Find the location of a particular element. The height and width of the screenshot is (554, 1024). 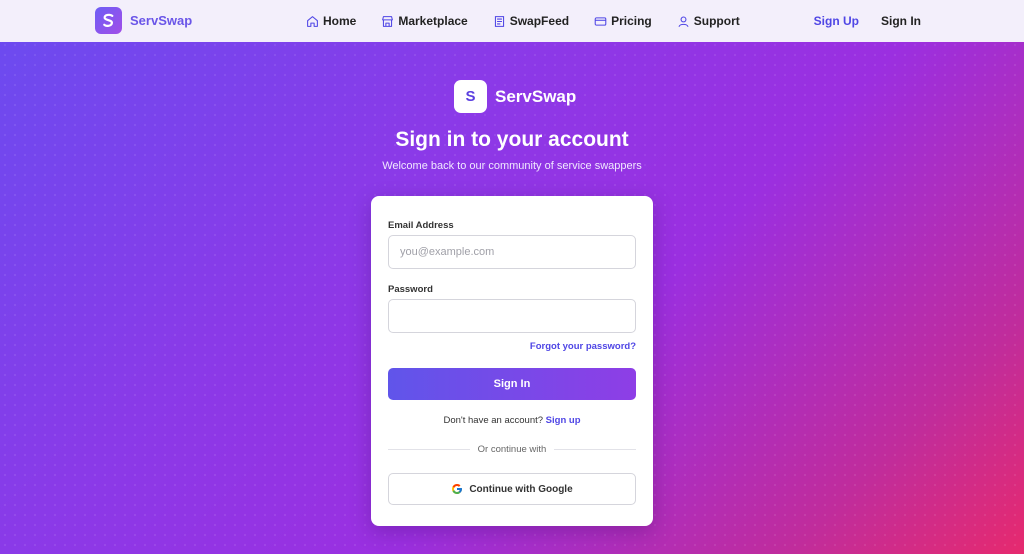

brand-link: ServSwap is located at coordinates (143, 20).